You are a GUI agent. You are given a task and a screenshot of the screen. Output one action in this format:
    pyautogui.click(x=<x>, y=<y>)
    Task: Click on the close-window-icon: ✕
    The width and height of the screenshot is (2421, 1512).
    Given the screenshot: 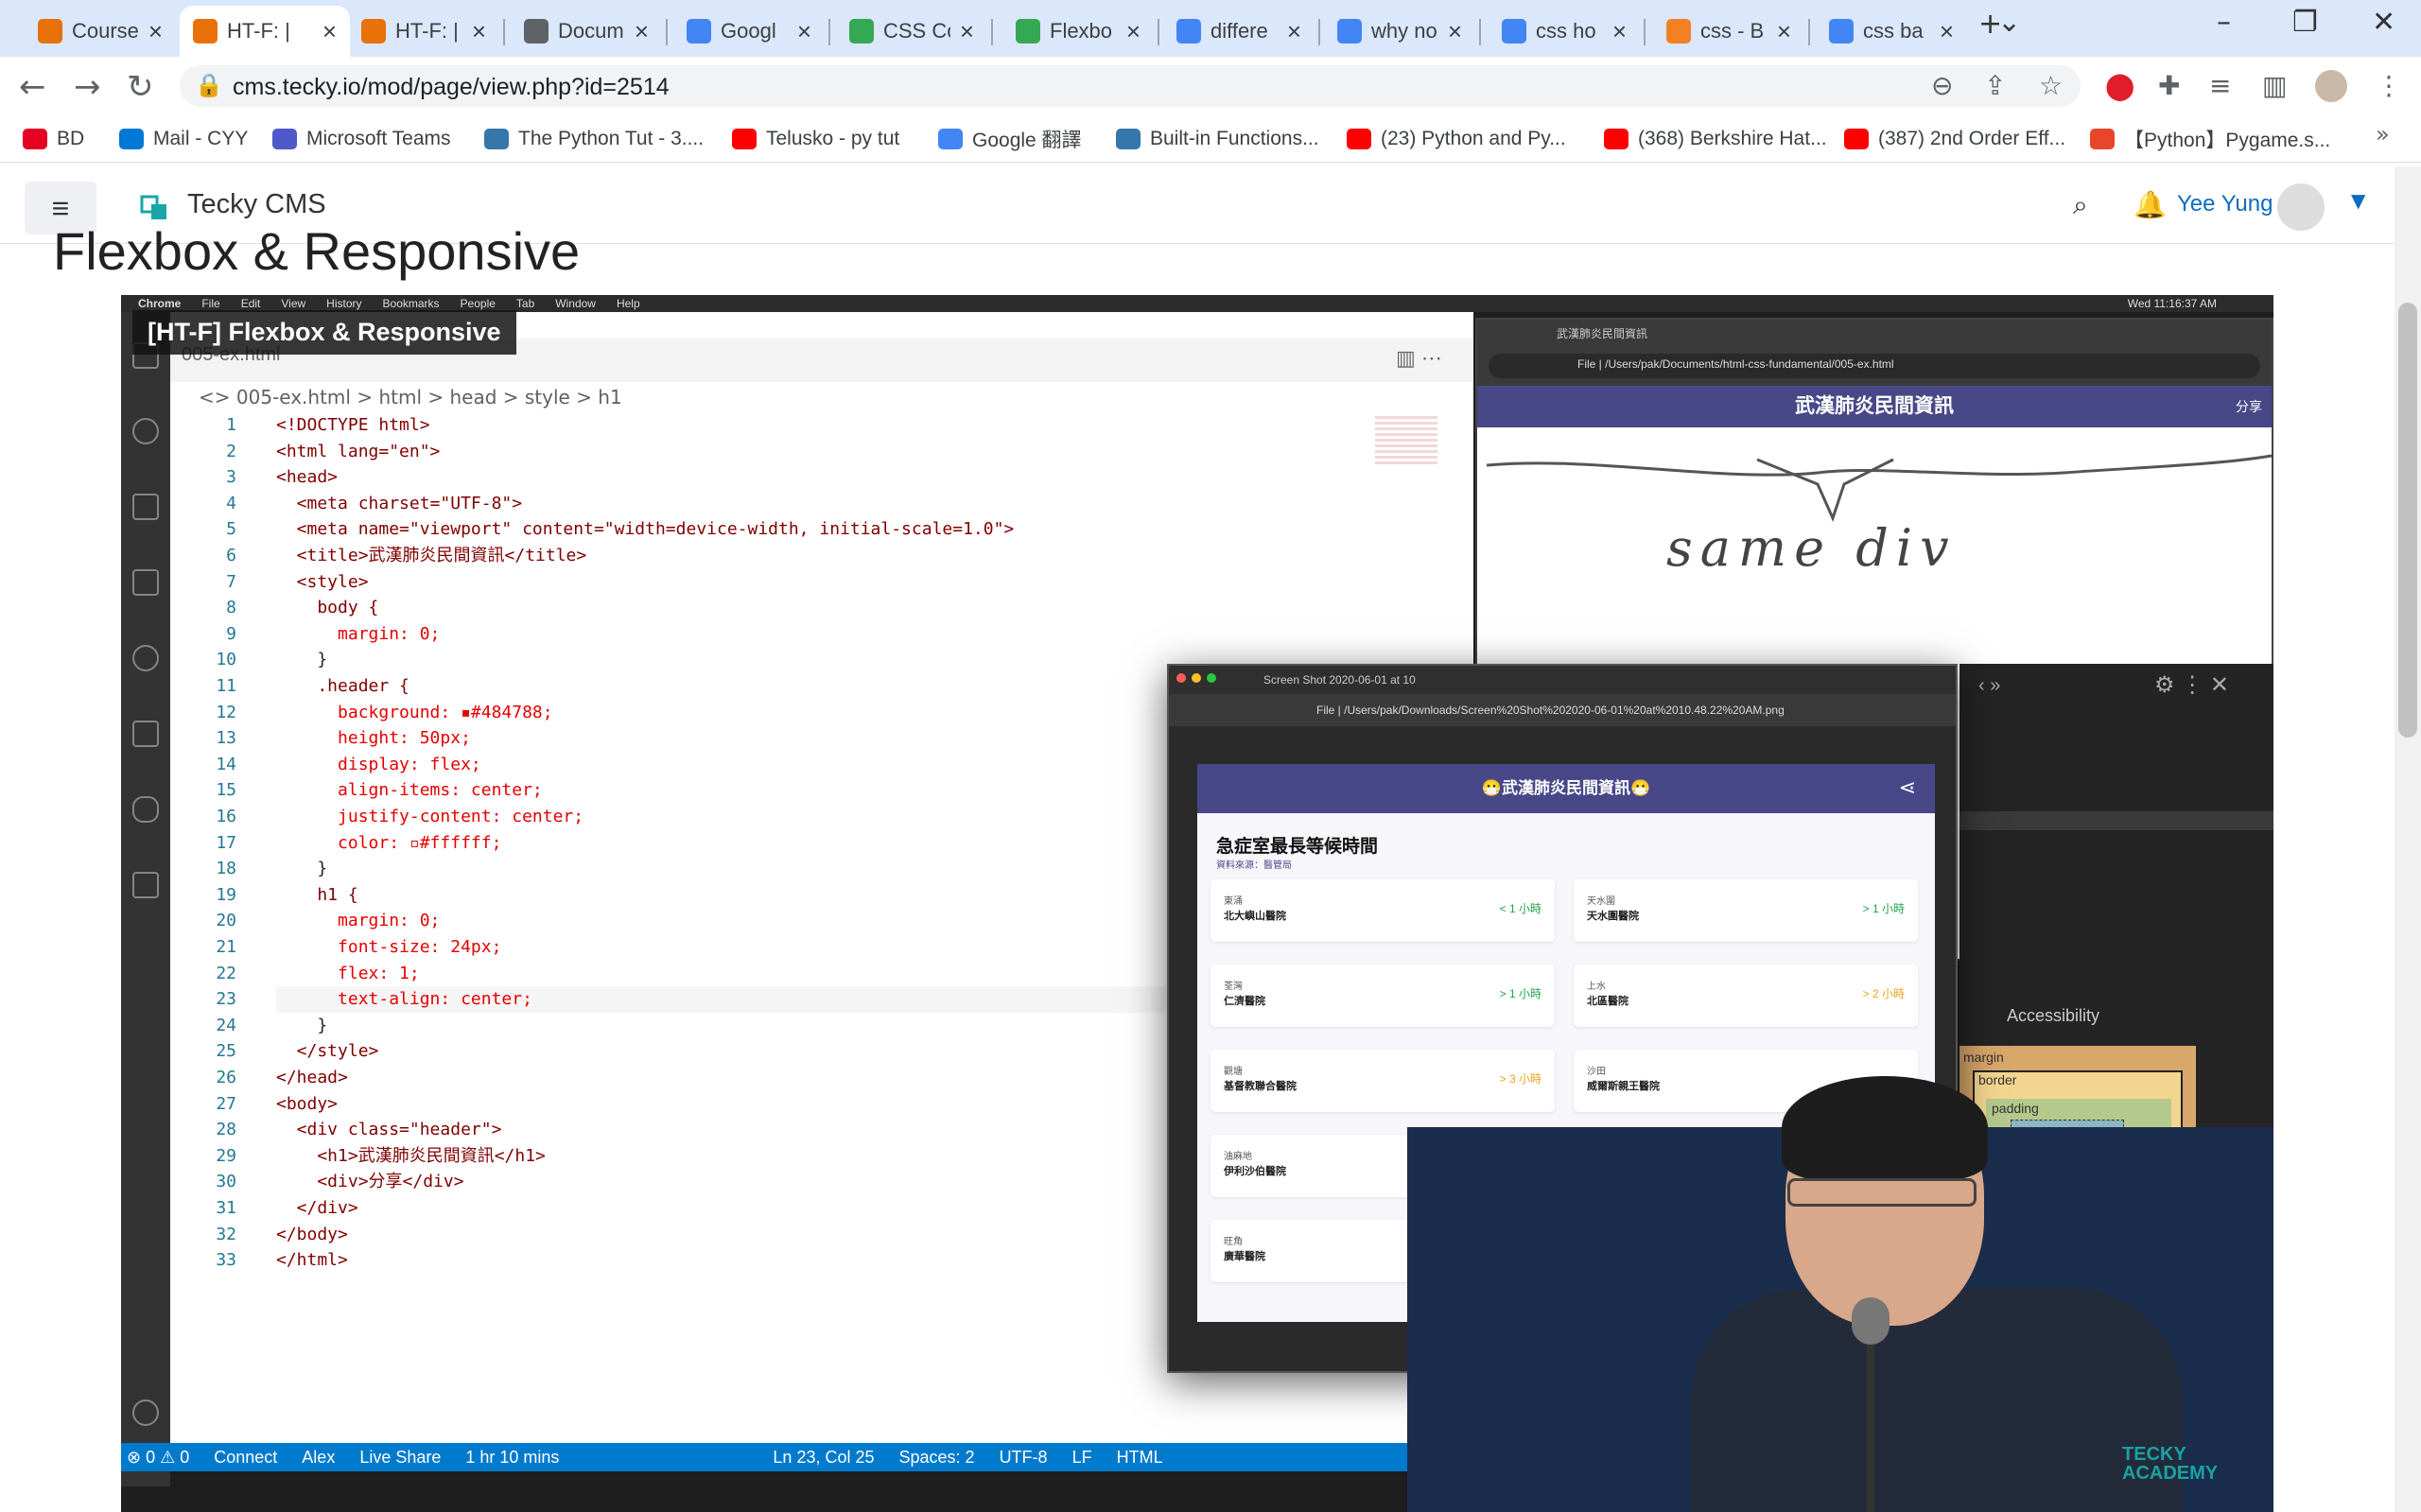 What is the action you would take?
    pyautogui.click(x=2383, y=22)
    